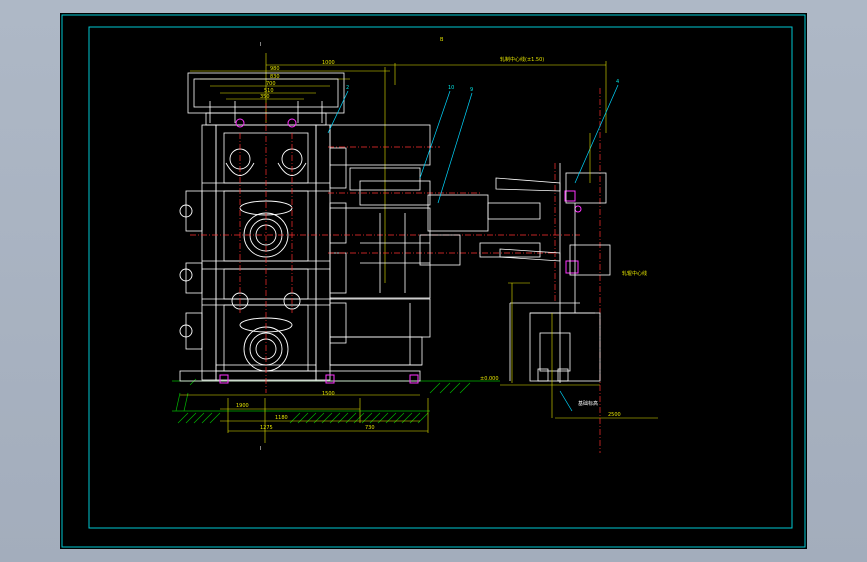  Describe the element at coordinates (588, 403) in the screenshot. I see `bottom-note: 基础标高` at that location.